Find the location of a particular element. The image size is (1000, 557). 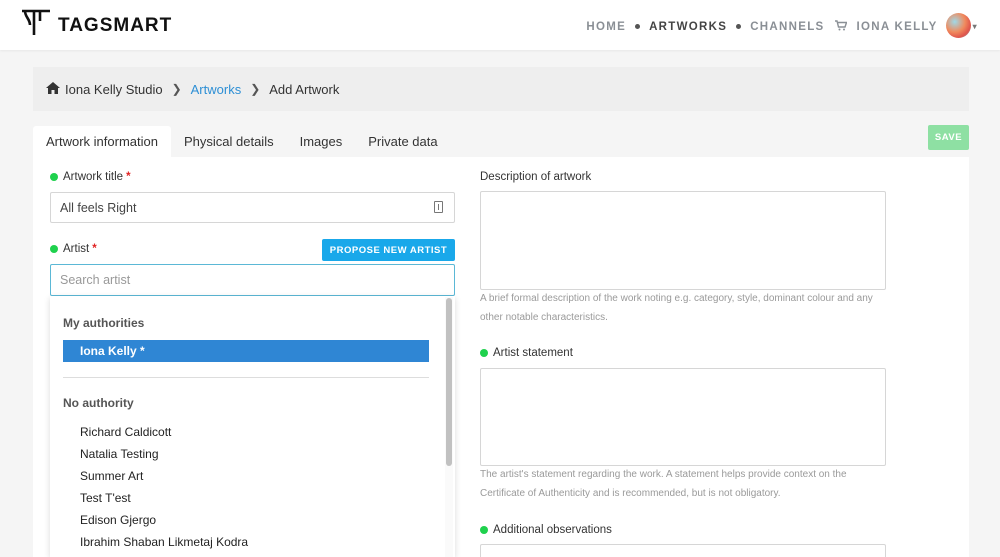

additional-observations-textarea is located at coordinates (683, 550).